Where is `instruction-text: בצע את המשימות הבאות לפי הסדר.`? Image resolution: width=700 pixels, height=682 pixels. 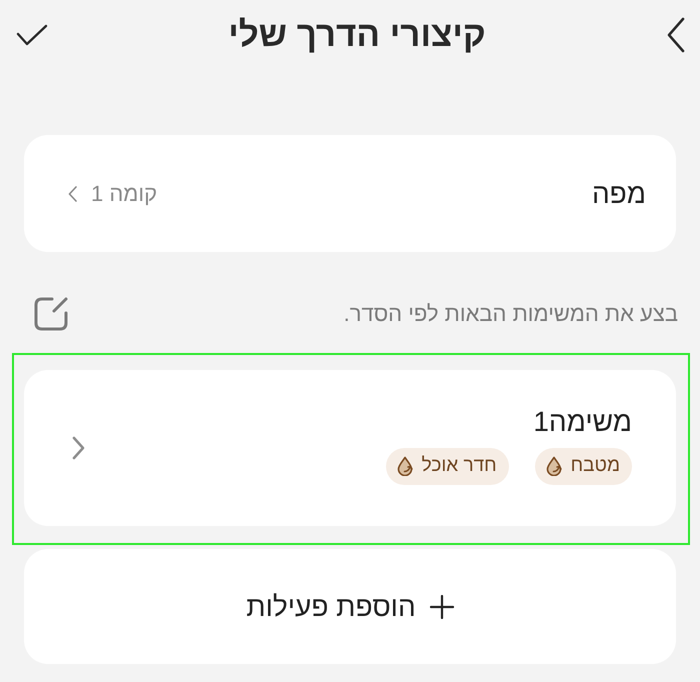 instruction-text: בצע את המשימות הבאות לפי הסדר. is located at coordinates (511, 314).